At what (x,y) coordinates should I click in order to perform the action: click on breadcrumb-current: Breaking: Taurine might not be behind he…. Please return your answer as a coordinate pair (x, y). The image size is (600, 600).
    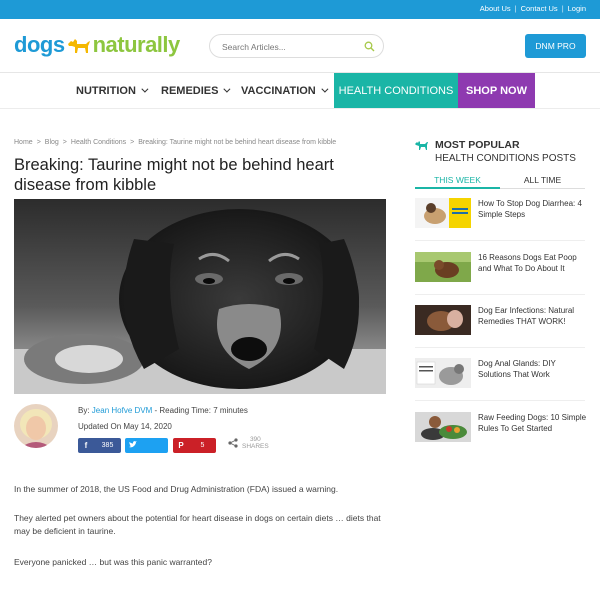
    Looking at the image, I should click on (237, 142).